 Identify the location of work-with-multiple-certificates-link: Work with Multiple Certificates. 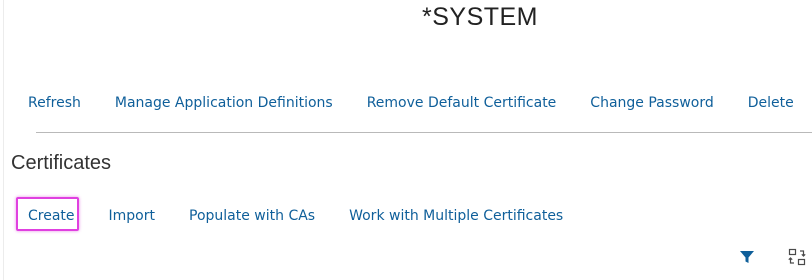
(456, 216).